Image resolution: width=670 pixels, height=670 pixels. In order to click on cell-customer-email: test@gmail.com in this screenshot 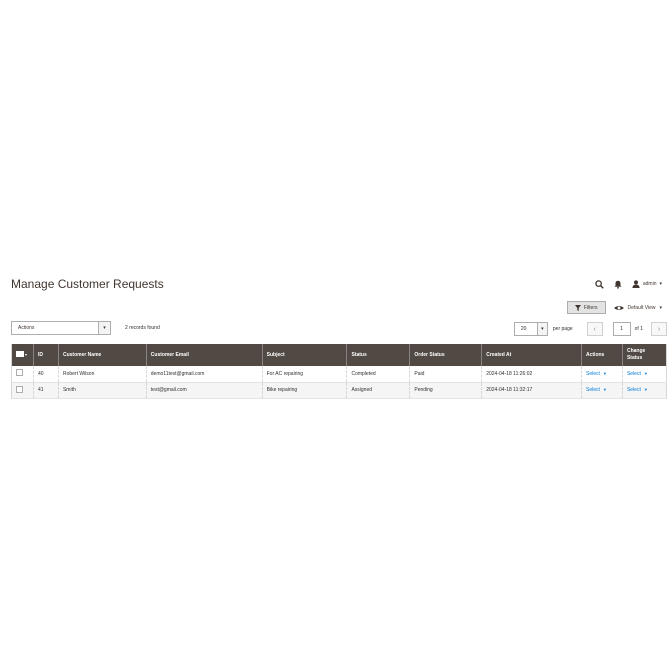, I will do `click(204, 390)`.